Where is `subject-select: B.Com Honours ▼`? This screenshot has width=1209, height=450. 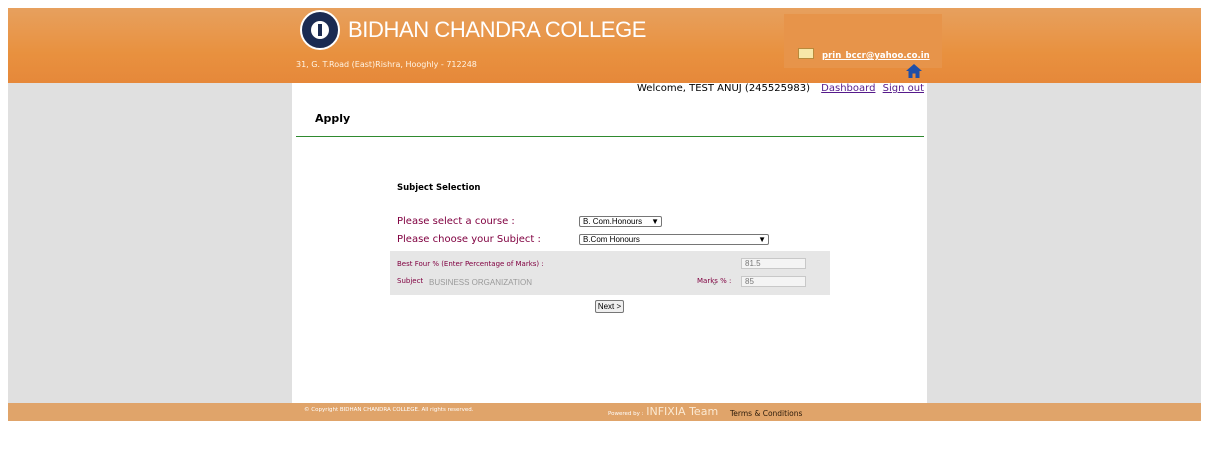 subject-select: B.Com Honours ▼ is located at coordinates (674, 239).